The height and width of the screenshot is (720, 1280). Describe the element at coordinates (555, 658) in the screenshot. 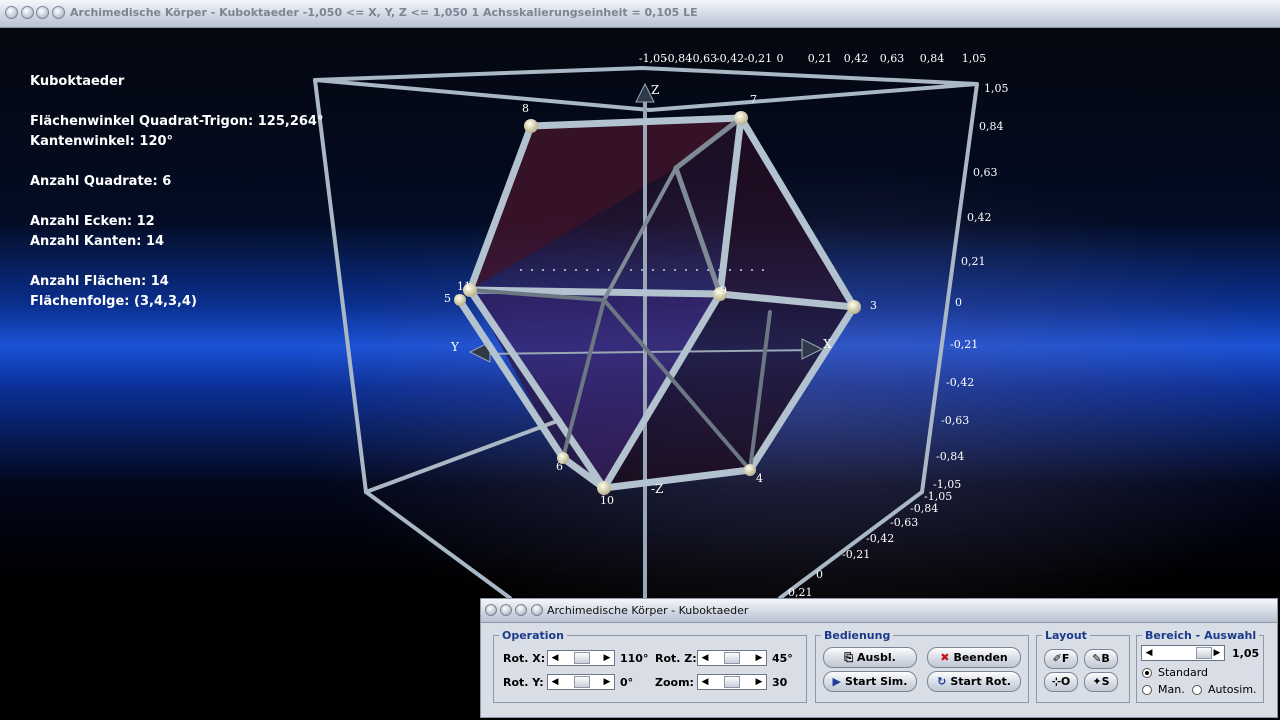

I see `rot-x-left-arrow-icon: ◀` at that location.